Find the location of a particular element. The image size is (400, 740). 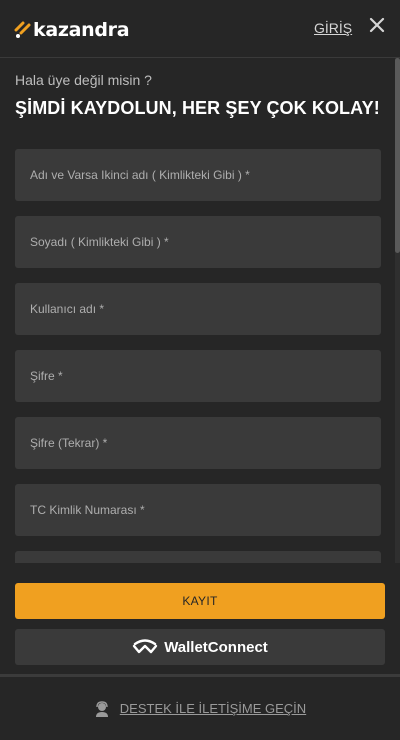

password-field: Şifre * is located at coordinates (198, 376).